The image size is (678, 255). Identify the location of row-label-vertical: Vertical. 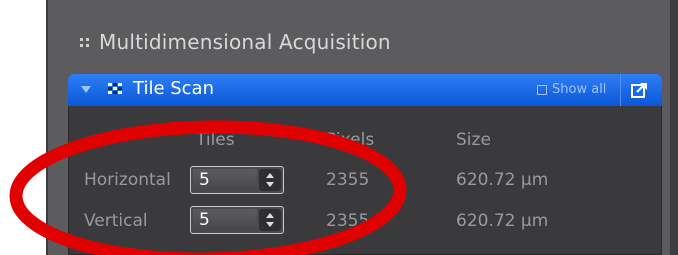
(116, 221).